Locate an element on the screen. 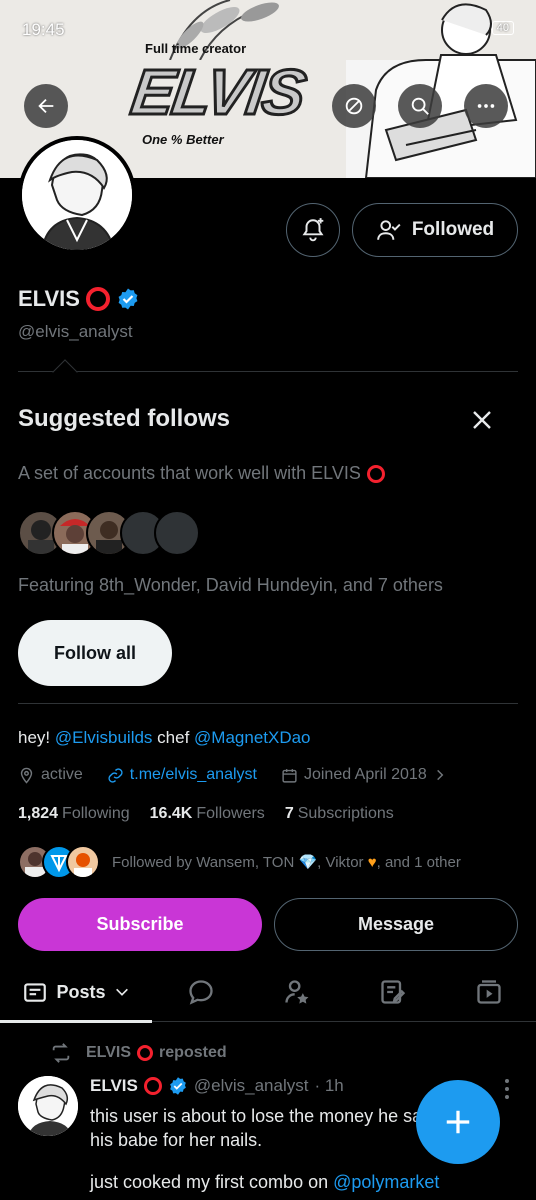 The height and width of the screenshot is (1200, 536). joined-text: Joined April 2018 is located at coordinates (365, 774).